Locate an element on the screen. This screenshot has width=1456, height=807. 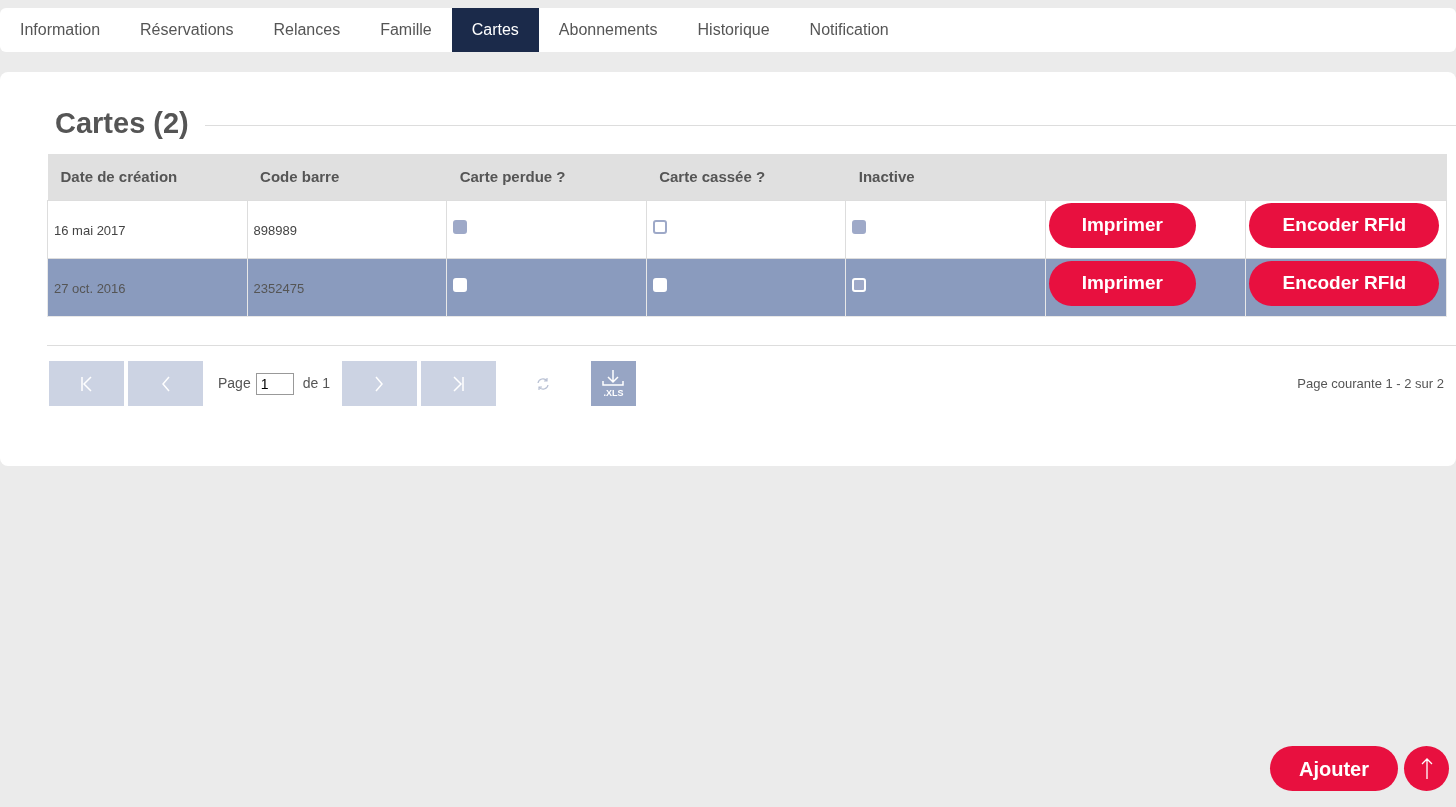
first-page-button is located at coordinates (86, 383).